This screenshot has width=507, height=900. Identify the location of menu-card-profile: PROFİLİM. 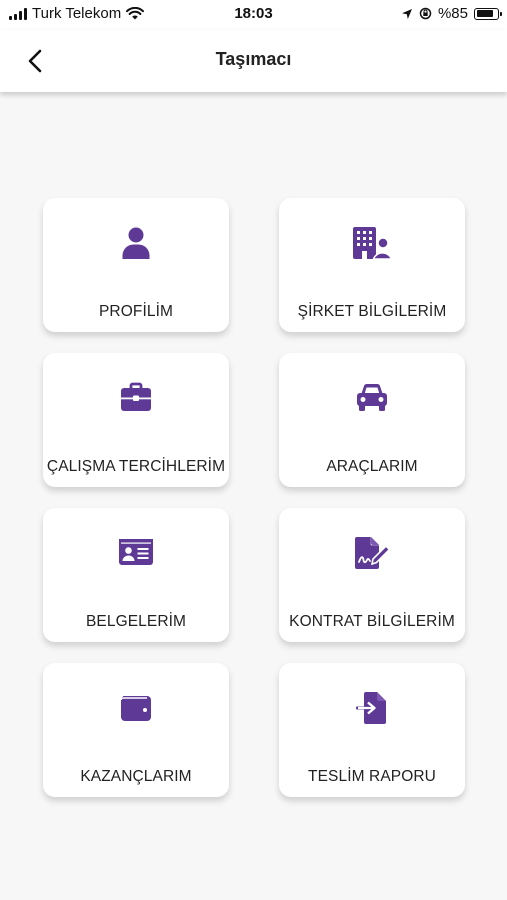
(136, 265).